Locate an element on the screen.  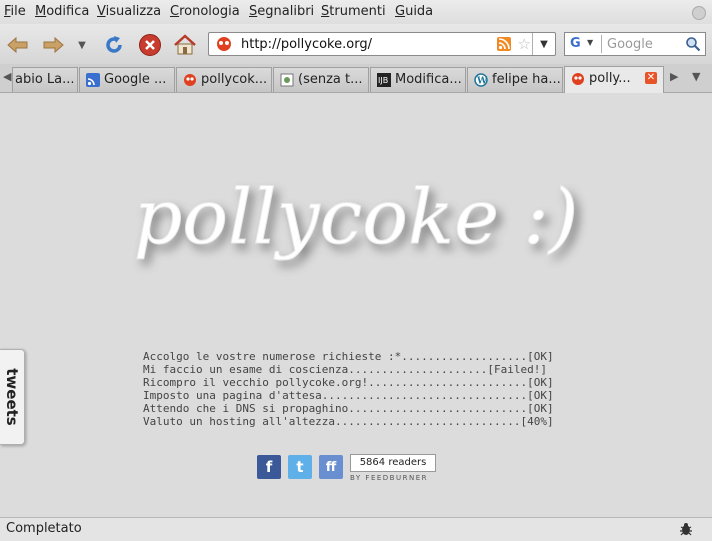
stop-icon is located at coordinates (150, 45).